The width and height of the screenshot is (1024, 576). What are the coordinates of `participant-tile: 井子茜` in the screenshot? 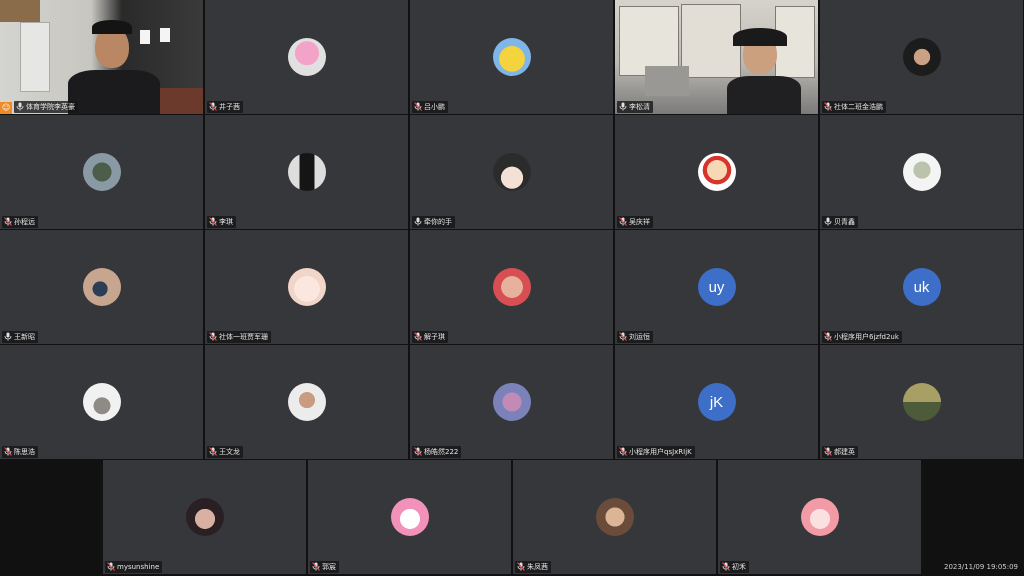 It's located at (306, 57).